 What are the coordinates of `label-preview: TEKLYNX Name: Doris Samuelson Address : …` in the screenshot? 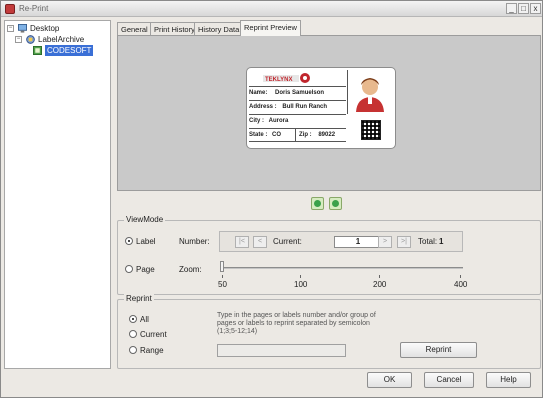 It's located at (321, 108).